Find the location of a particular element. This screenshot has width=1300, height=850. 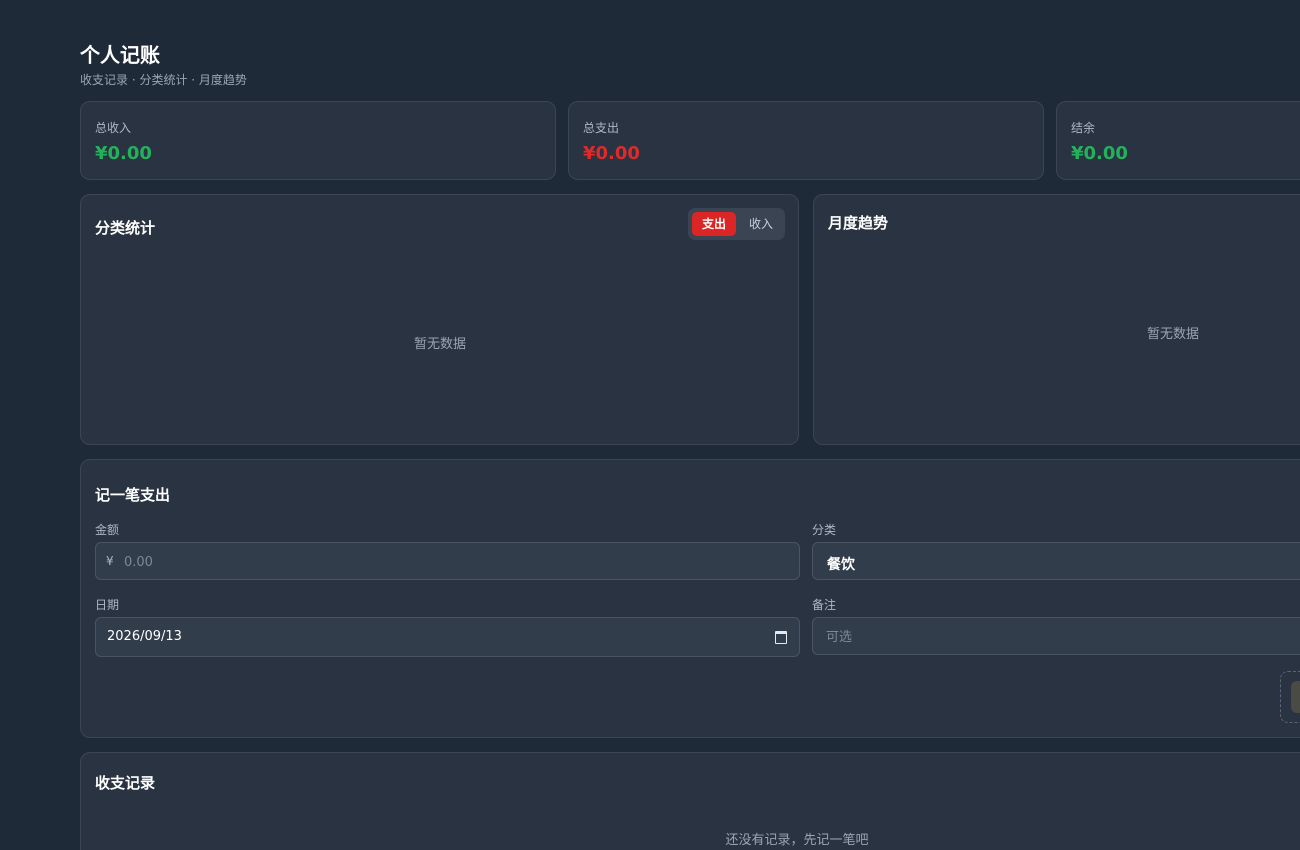

date-label: 日期 is located at coordinates (107, 605).